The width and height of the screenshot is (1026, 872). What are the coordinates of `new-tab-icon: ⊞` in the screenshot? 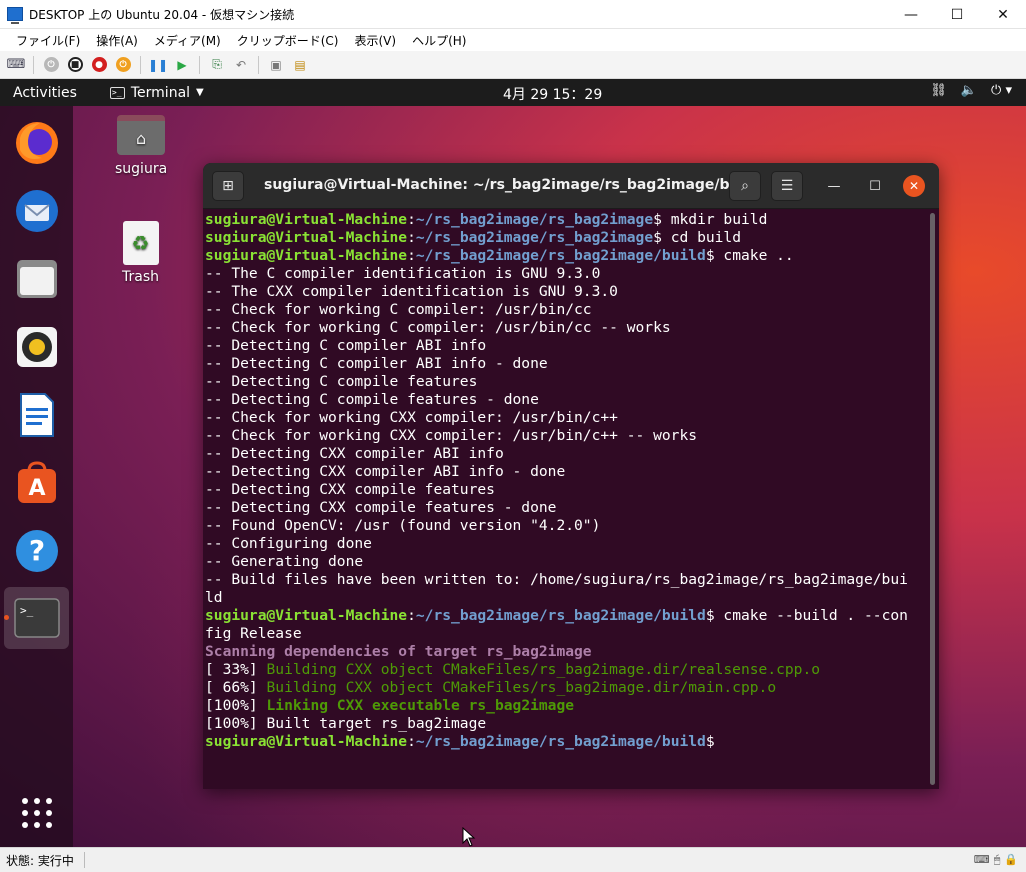 It's located at (228, 186).